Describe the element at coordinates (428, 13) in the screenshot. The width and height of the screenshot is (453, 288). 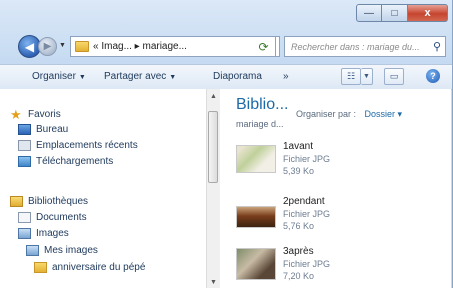
I see `close-button: x` at that location.